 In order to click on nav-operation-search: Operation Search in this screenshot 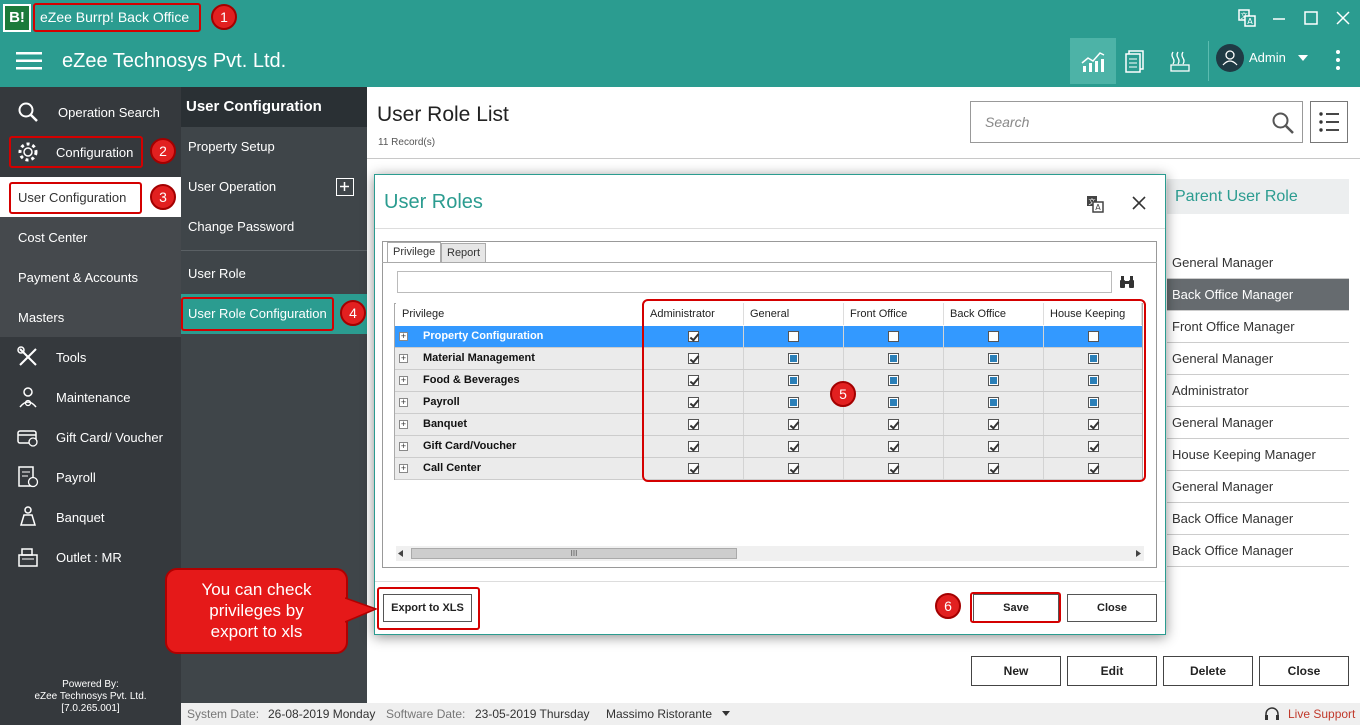, I will do `click(90, 112)`.